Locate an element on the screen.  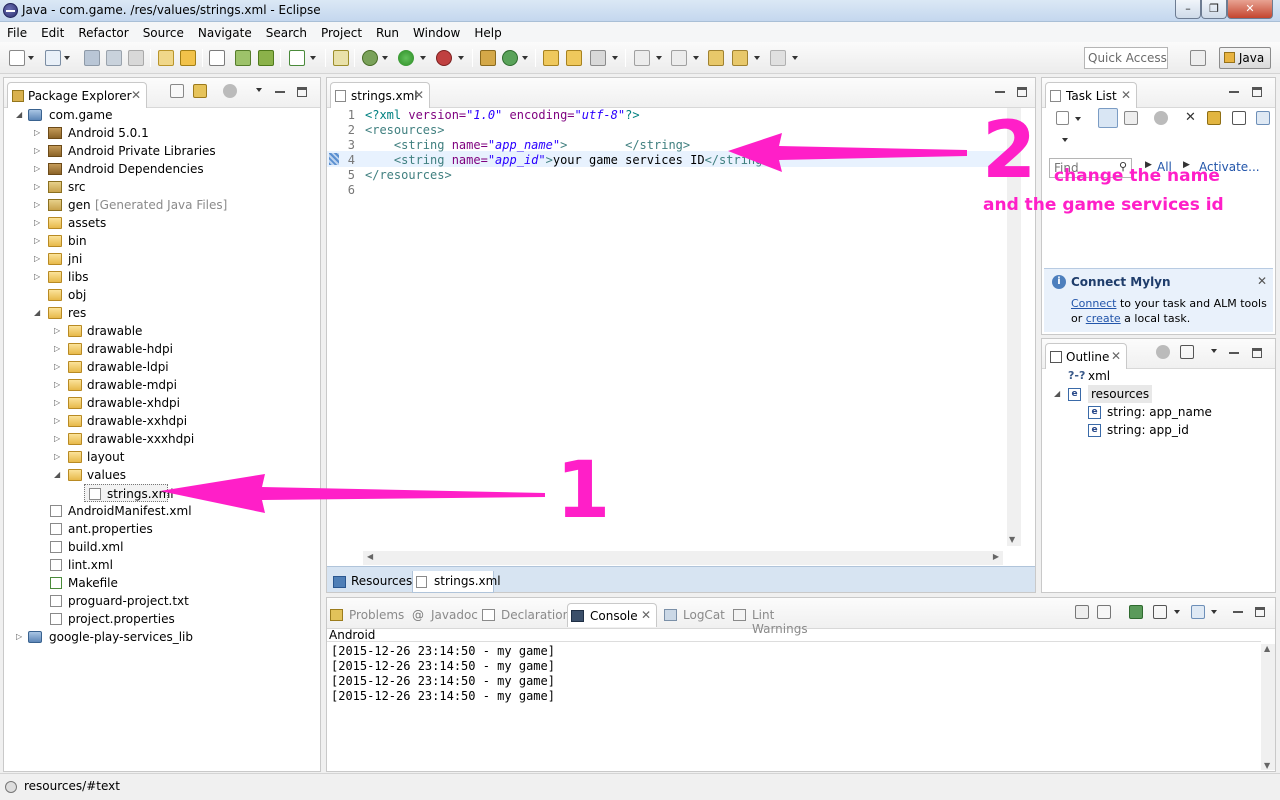
annotation-text-line-1: change the name is located at coordinates (1137, 176).